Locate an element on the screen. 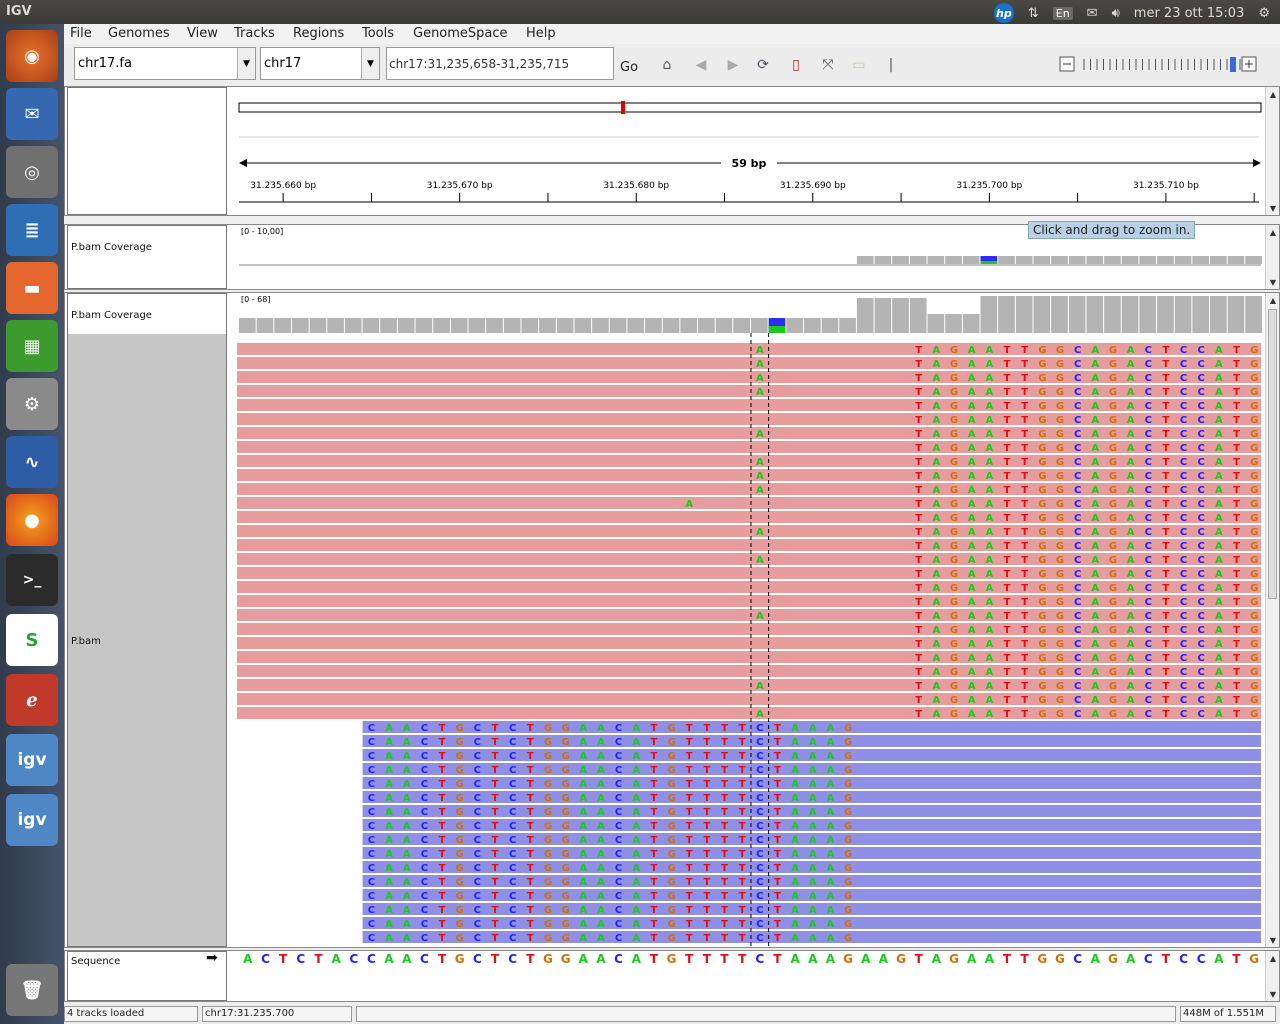 This screenshot has width=1280, height=1024. home-icon: ⌂ is located at coordinates (667, 65).